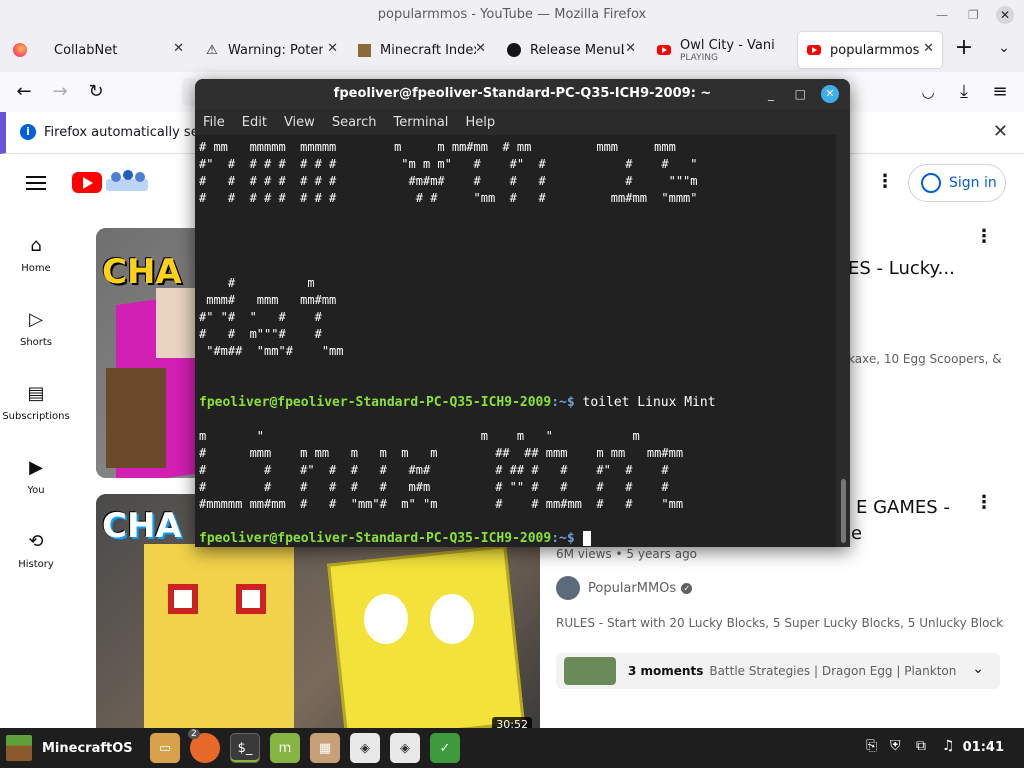 Image resolution: width=1024 pixels, height=768 pixels. I want to click on archive-icon: ▦, so click(325, 748).